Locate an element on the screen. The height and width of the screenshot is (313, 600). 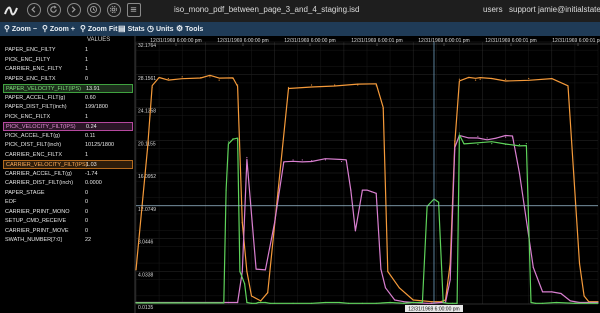
value-row: CARRIER_DIST_FILT(inch) 0.0000 is located at coordinates (68, 183).